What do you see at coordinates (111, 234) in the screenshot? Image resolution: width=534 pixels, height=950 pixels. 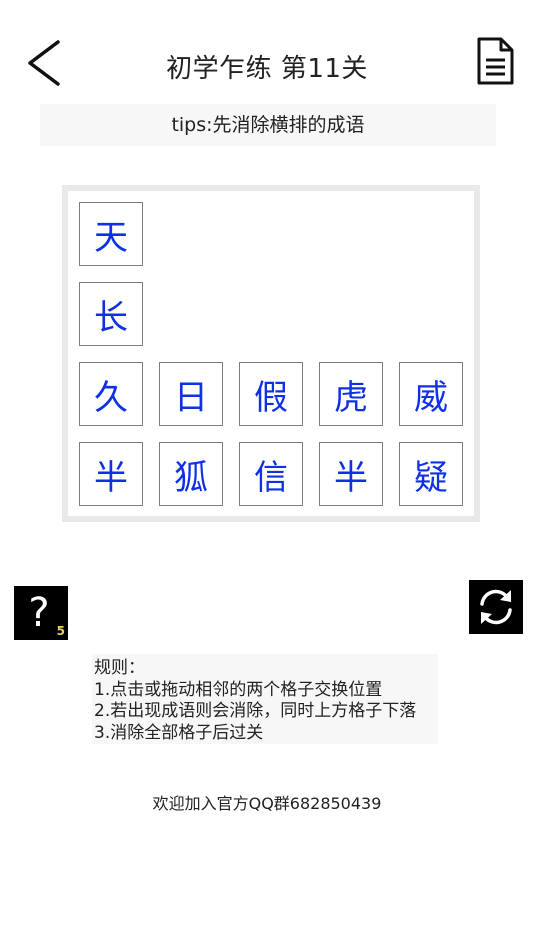 I see `board-cell: 天` at bounding box center [111, 234].